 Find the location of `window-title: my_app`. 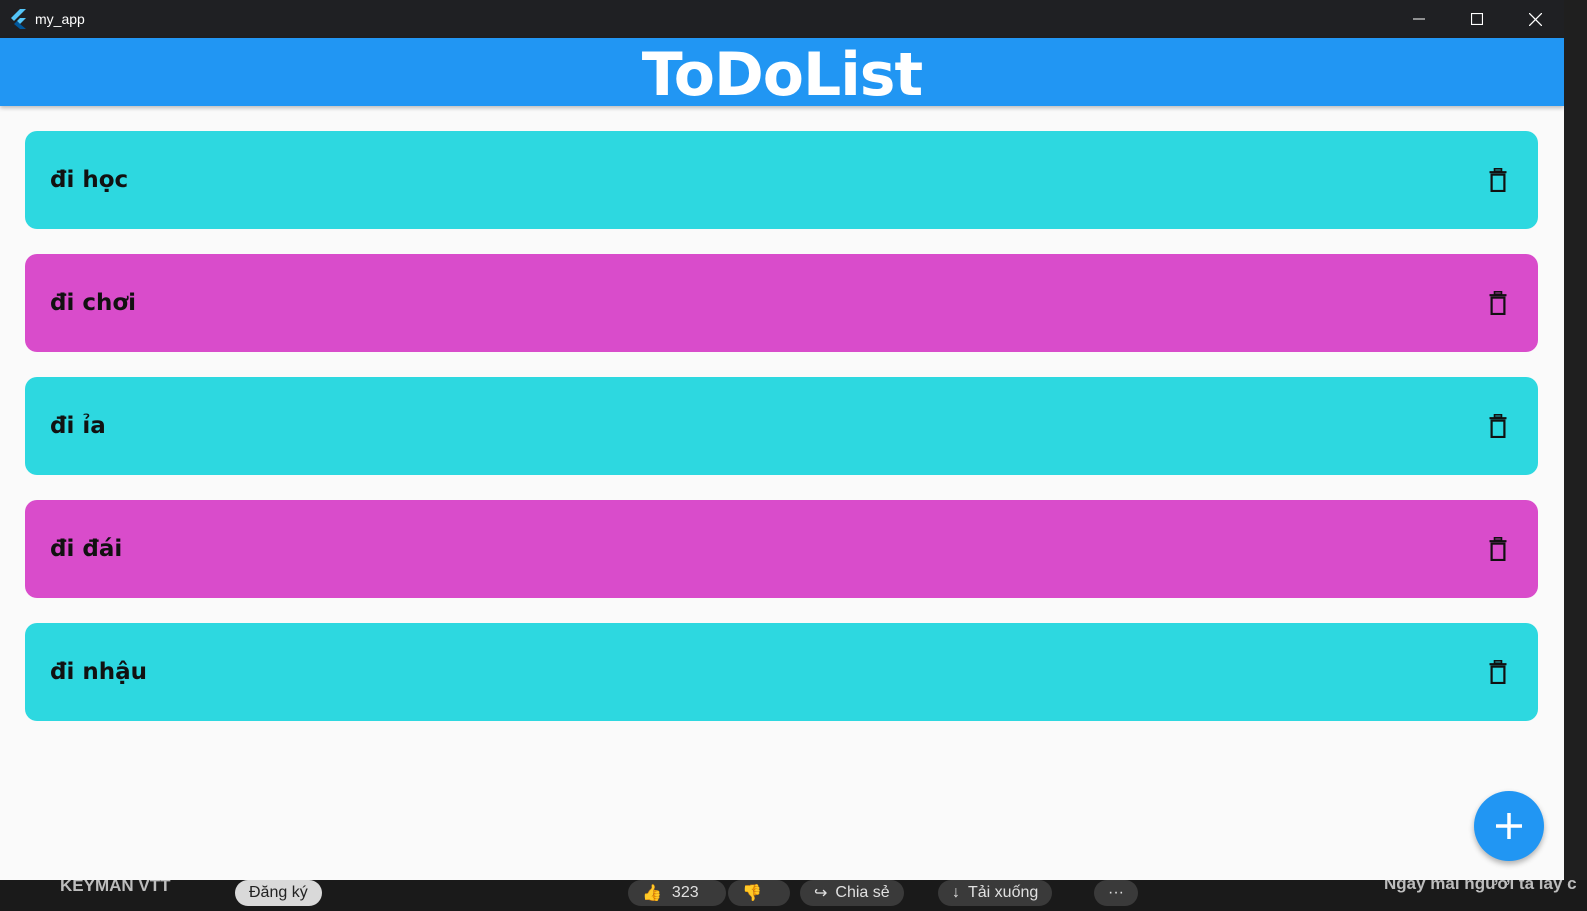

window-title: my_app is located at coordinates (60, 19).